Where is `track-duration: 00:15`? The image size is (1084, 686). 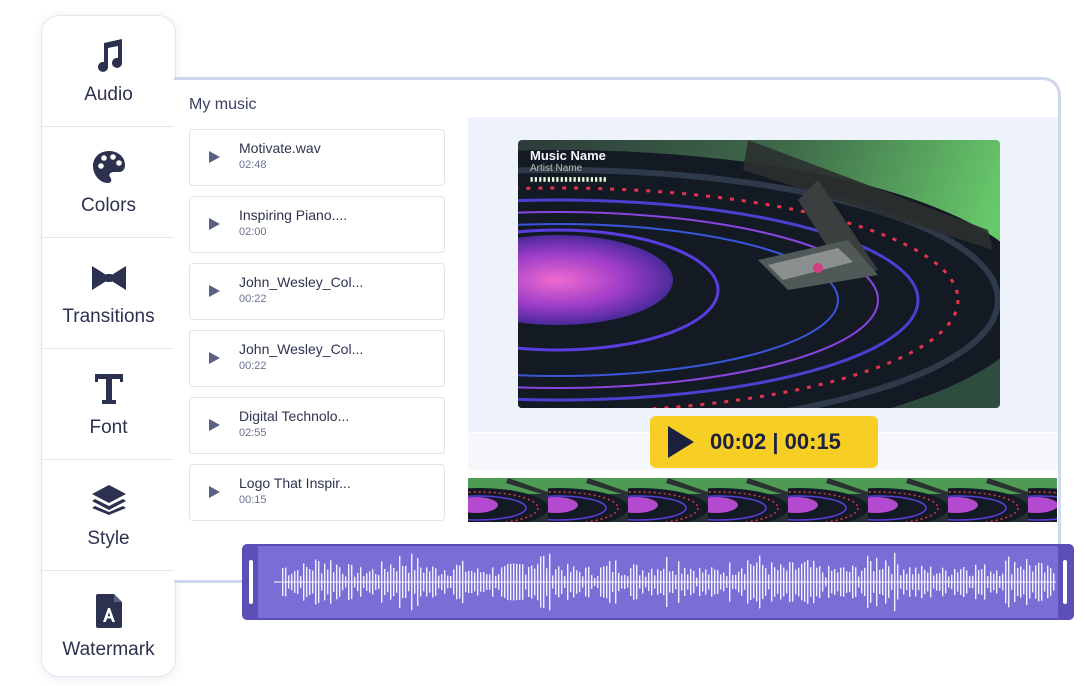 track-duration: 00:15 is located at coordinates (253, 500).